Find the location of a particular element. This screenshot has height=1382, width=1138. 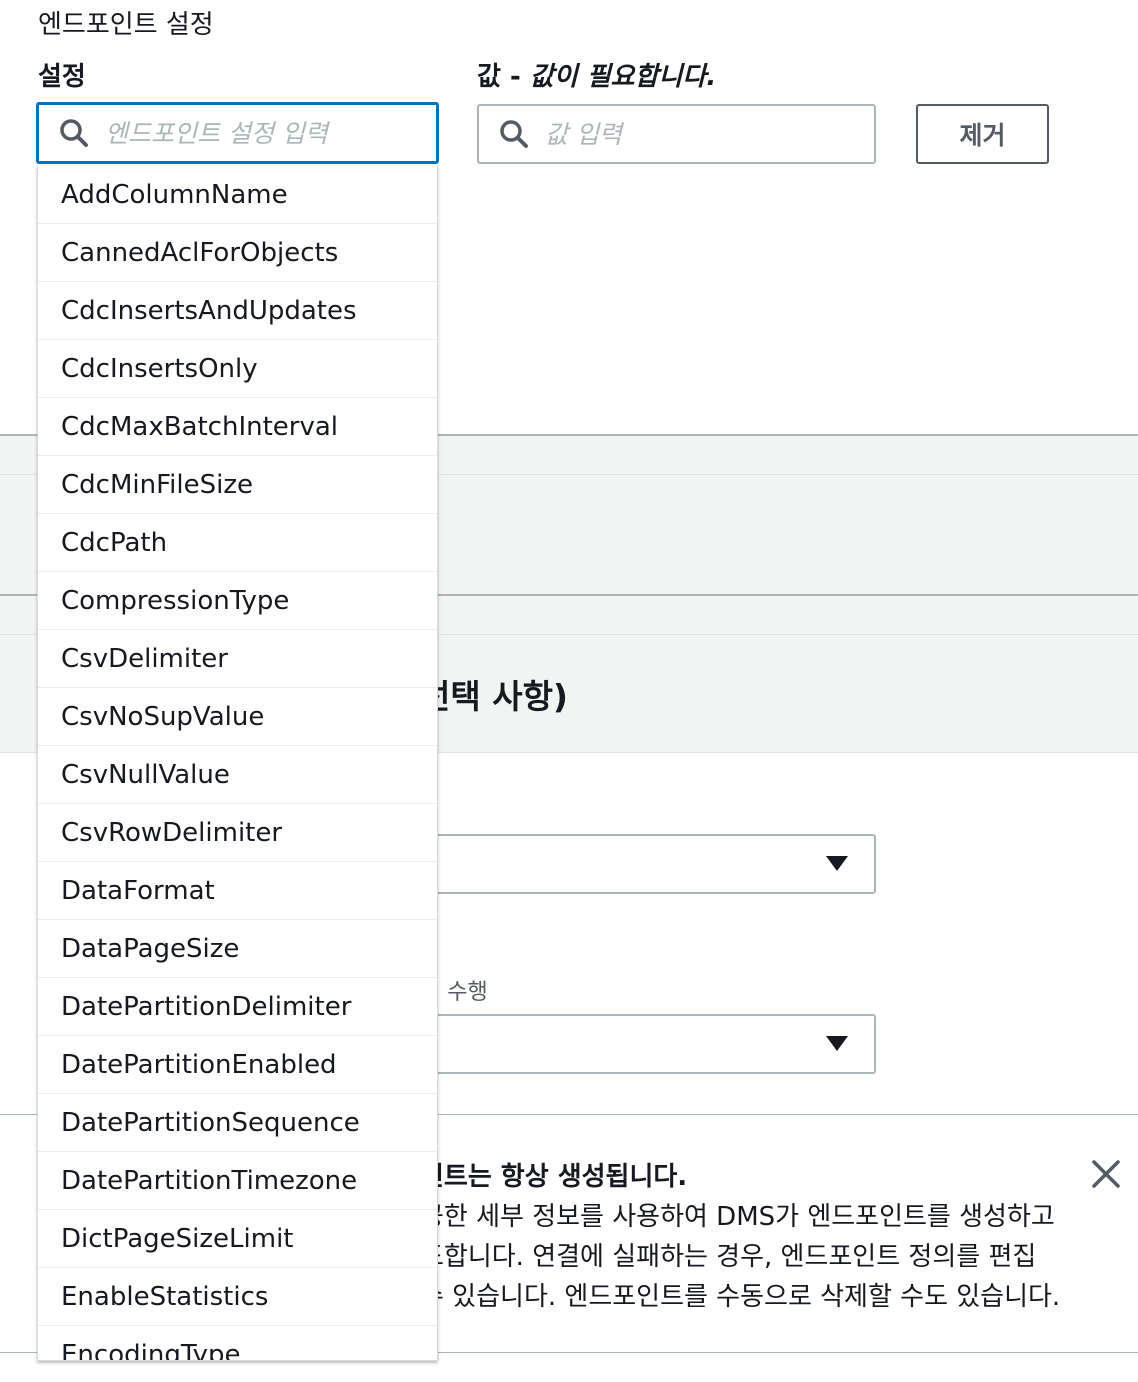

info-text-line: 도합니다. 연결에 실패하는 경우, 엔드포인트 정의를 편집 is located at coordinates (728, 1257).